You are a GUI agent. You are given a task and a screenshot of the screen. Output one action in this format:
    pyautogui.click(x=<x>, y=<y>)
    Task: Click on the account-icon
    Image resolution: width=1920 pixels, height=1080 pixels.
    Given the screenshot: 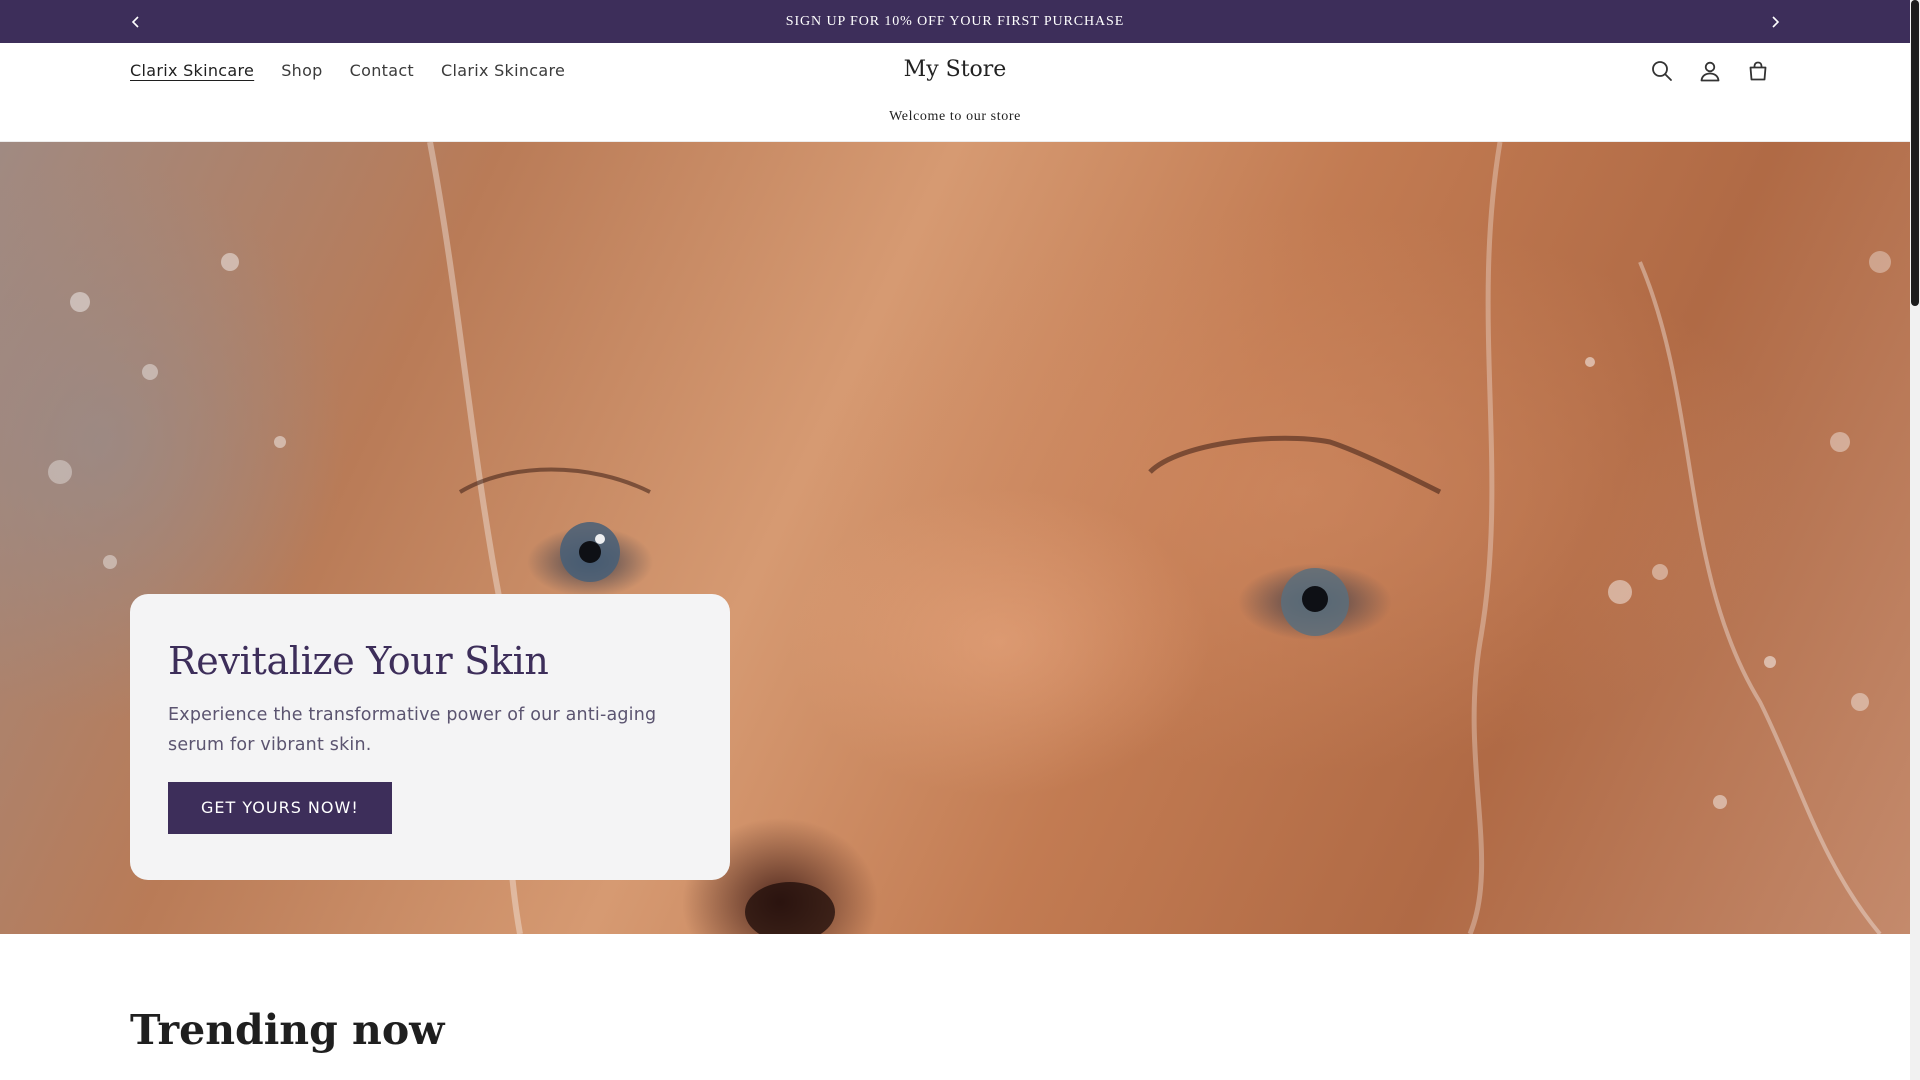 What is the action you would take?
    pyautogui.click(x=1710, y=71)
    